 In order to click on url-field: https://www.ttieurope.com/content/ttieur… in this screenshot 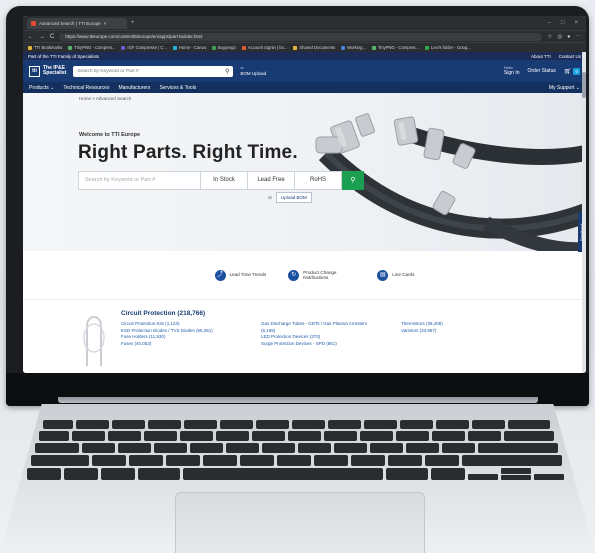, I will do `click(301, 36)`.